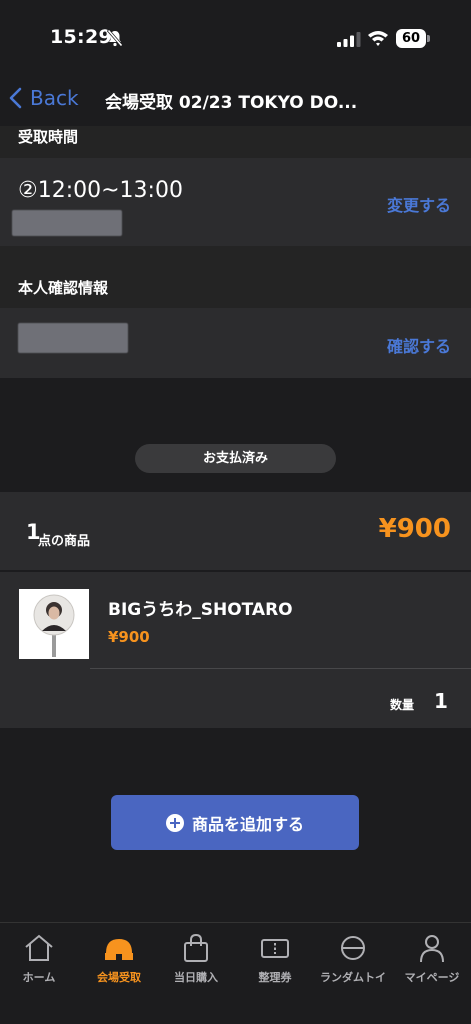 The width and height of the screenshot is (471, 1024). I want to click on pickup-time-header: 受取時間, so click(235, 142).